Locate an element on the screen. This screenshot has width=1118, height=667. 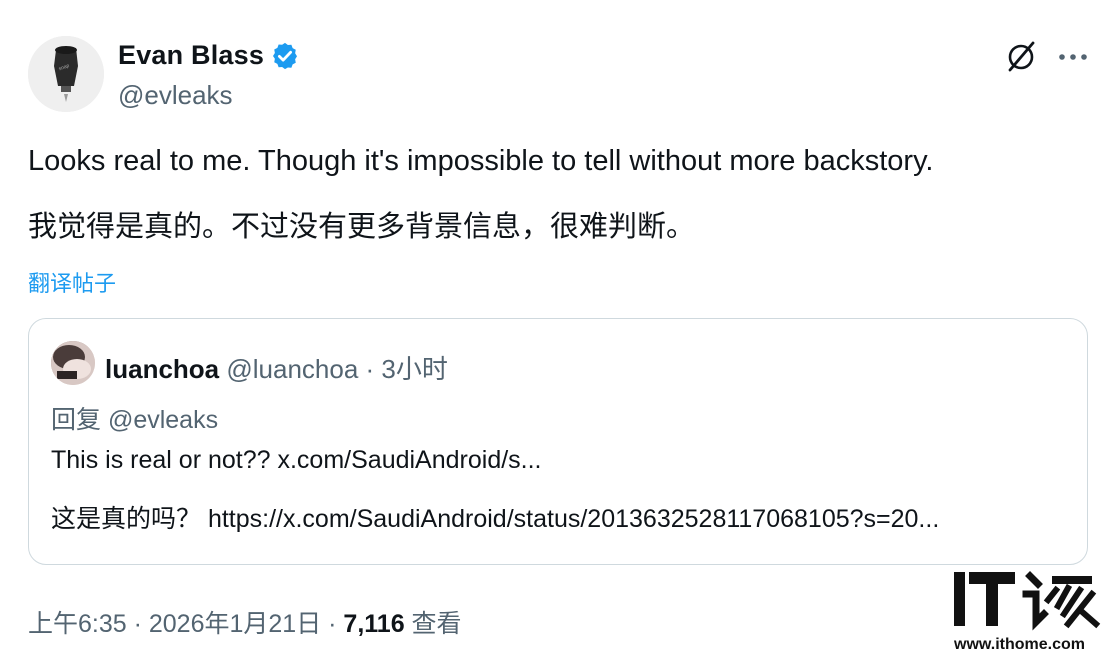
watermark: www.ithome.com is located at coordinates (1027, 614).